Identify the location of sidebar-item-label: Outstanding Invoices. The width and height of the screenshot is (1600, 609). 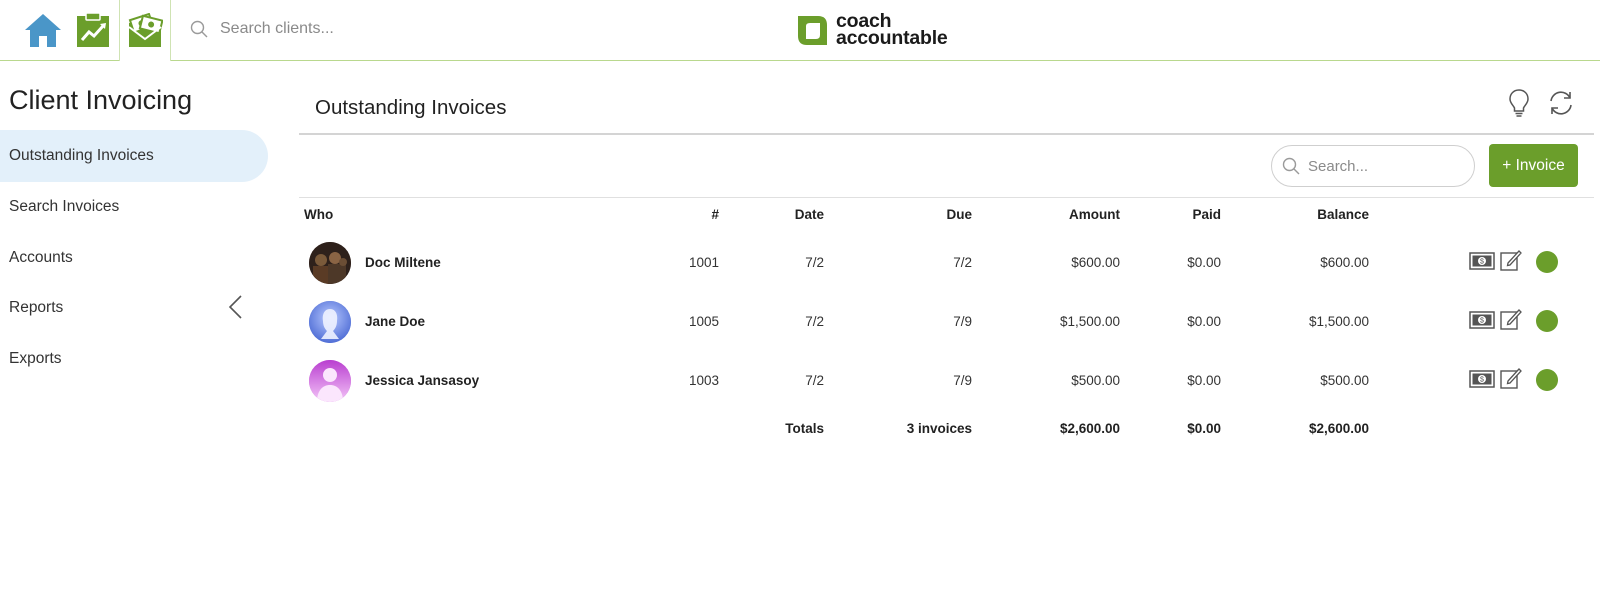
(81, 155).